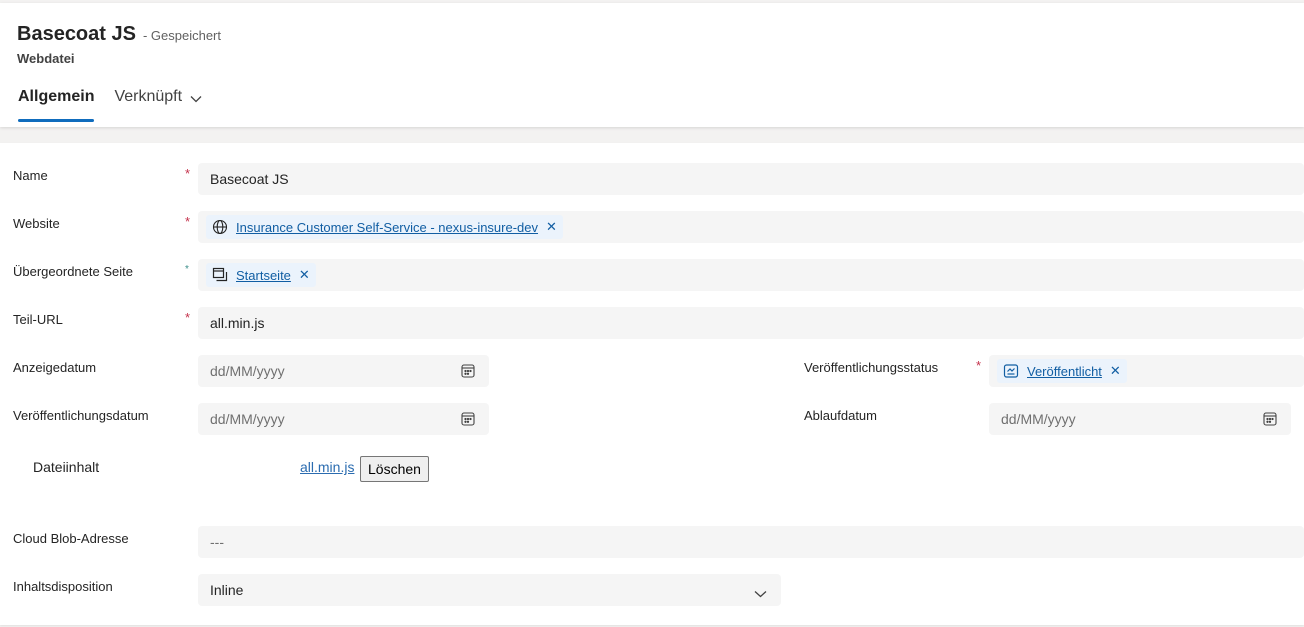  I want to click on delete-file-button: Löschen, so click(394, 469).